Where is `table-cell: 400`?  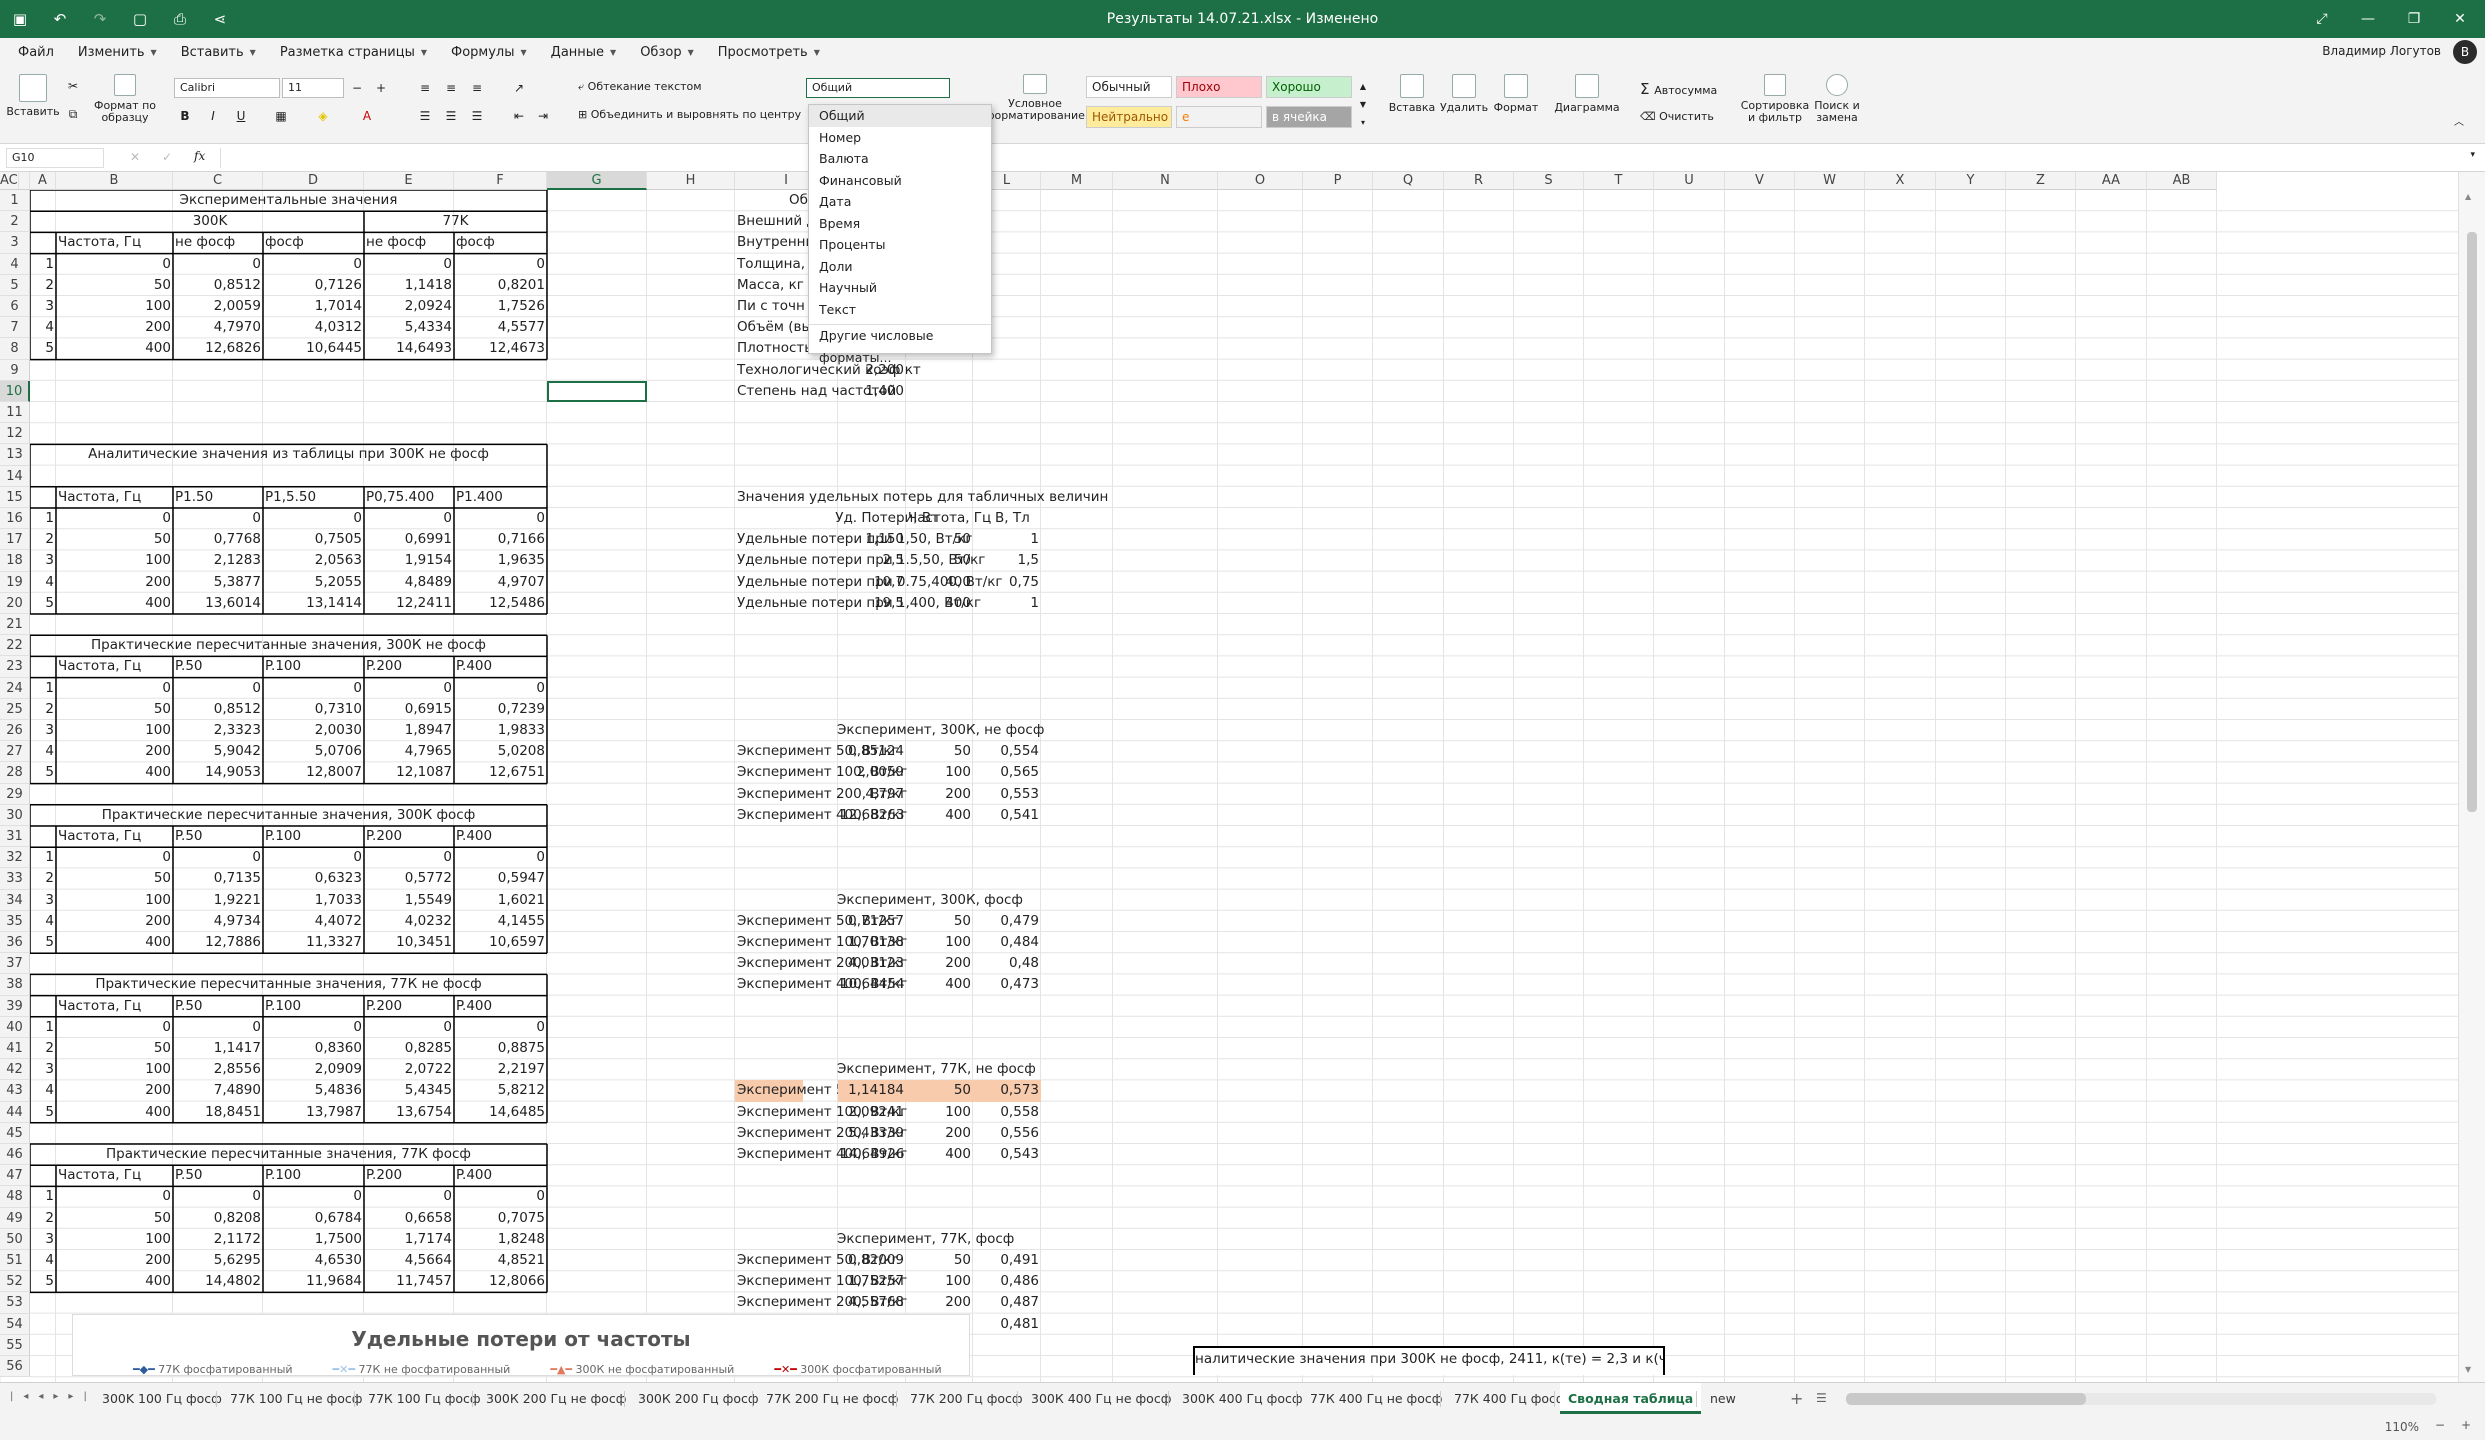
table-cell: 400 is located at coordinates (114, 1112).